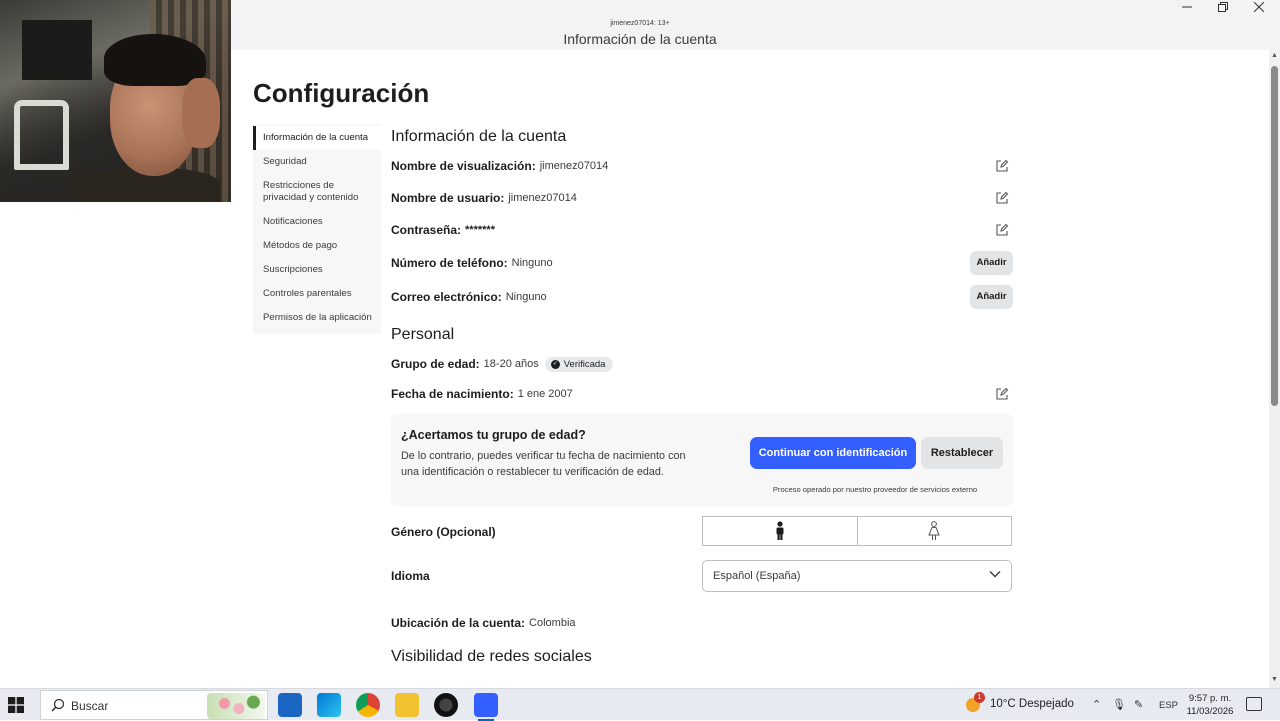  Describe the element at coordinates (1032, 704) in the screenshot. I see `weather-text: 10°C Despejado` at that location.